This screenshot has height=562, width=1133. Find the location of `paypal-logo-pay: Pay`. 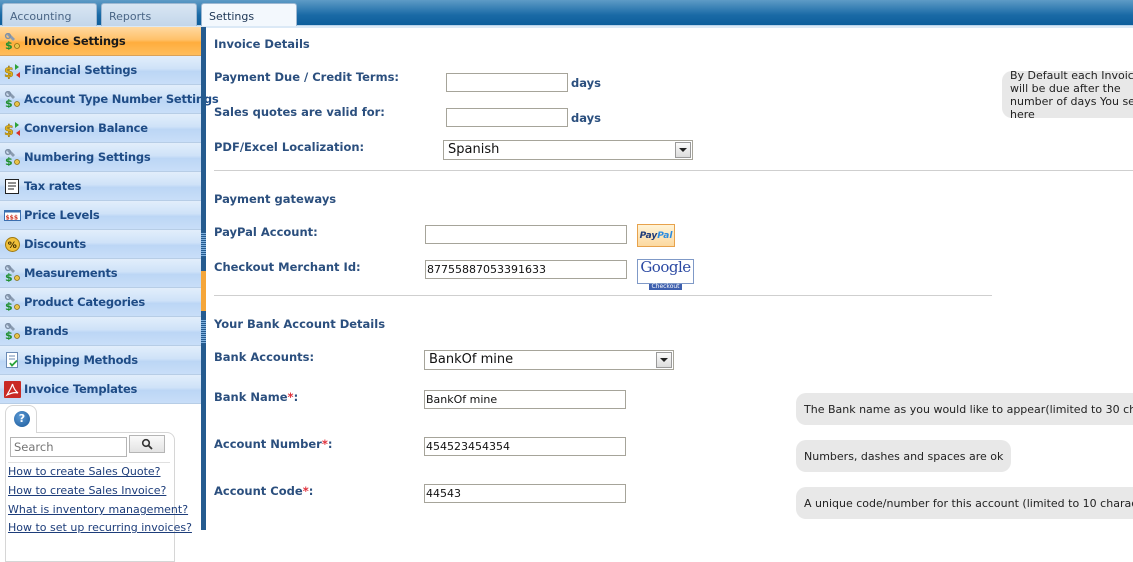

paypal-logo-pay: Pay is located at coordinates (648, 235).